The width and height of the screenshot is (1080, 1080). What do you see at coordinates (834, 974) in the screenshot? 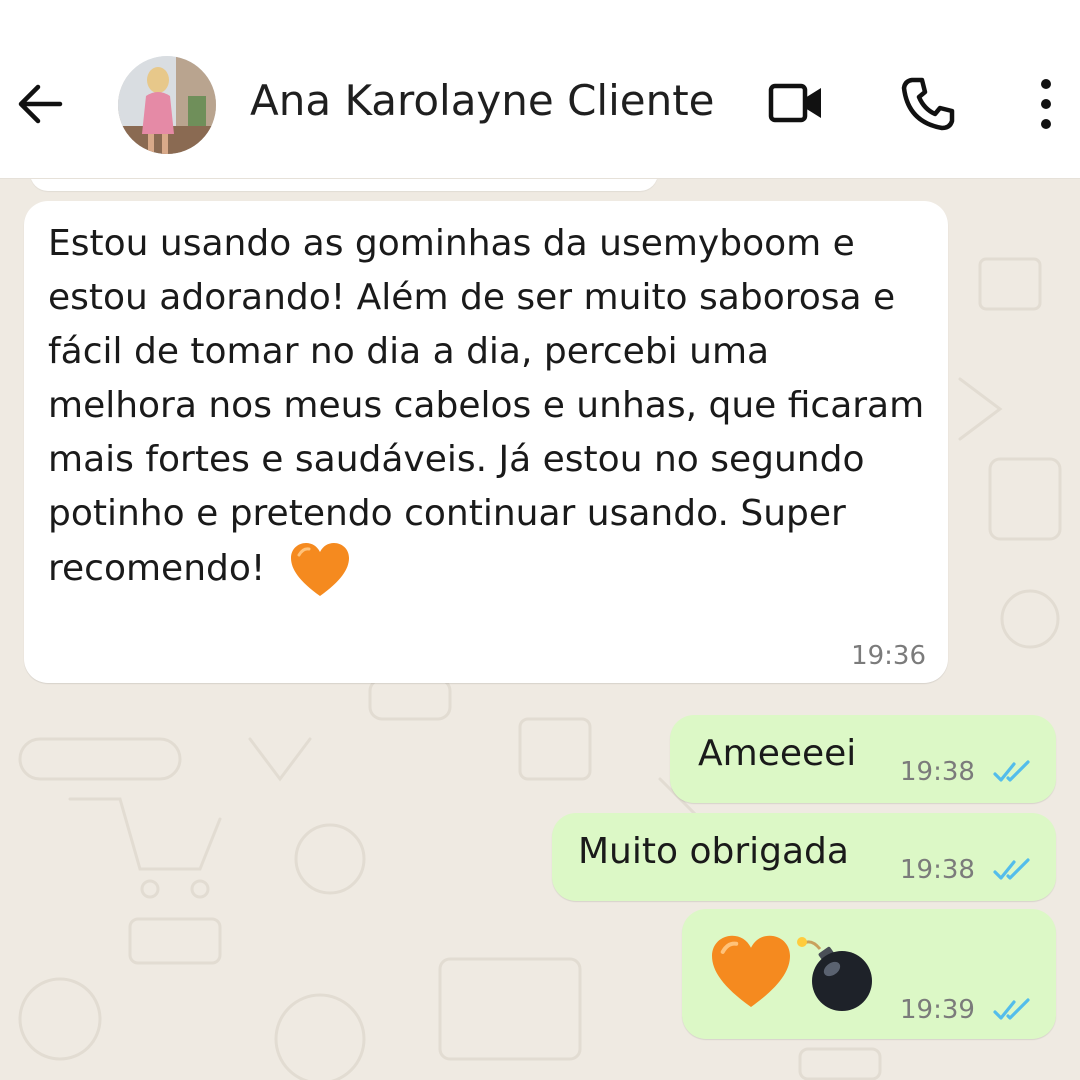
I see `bomb-icon` at bounding box center [834, 974].